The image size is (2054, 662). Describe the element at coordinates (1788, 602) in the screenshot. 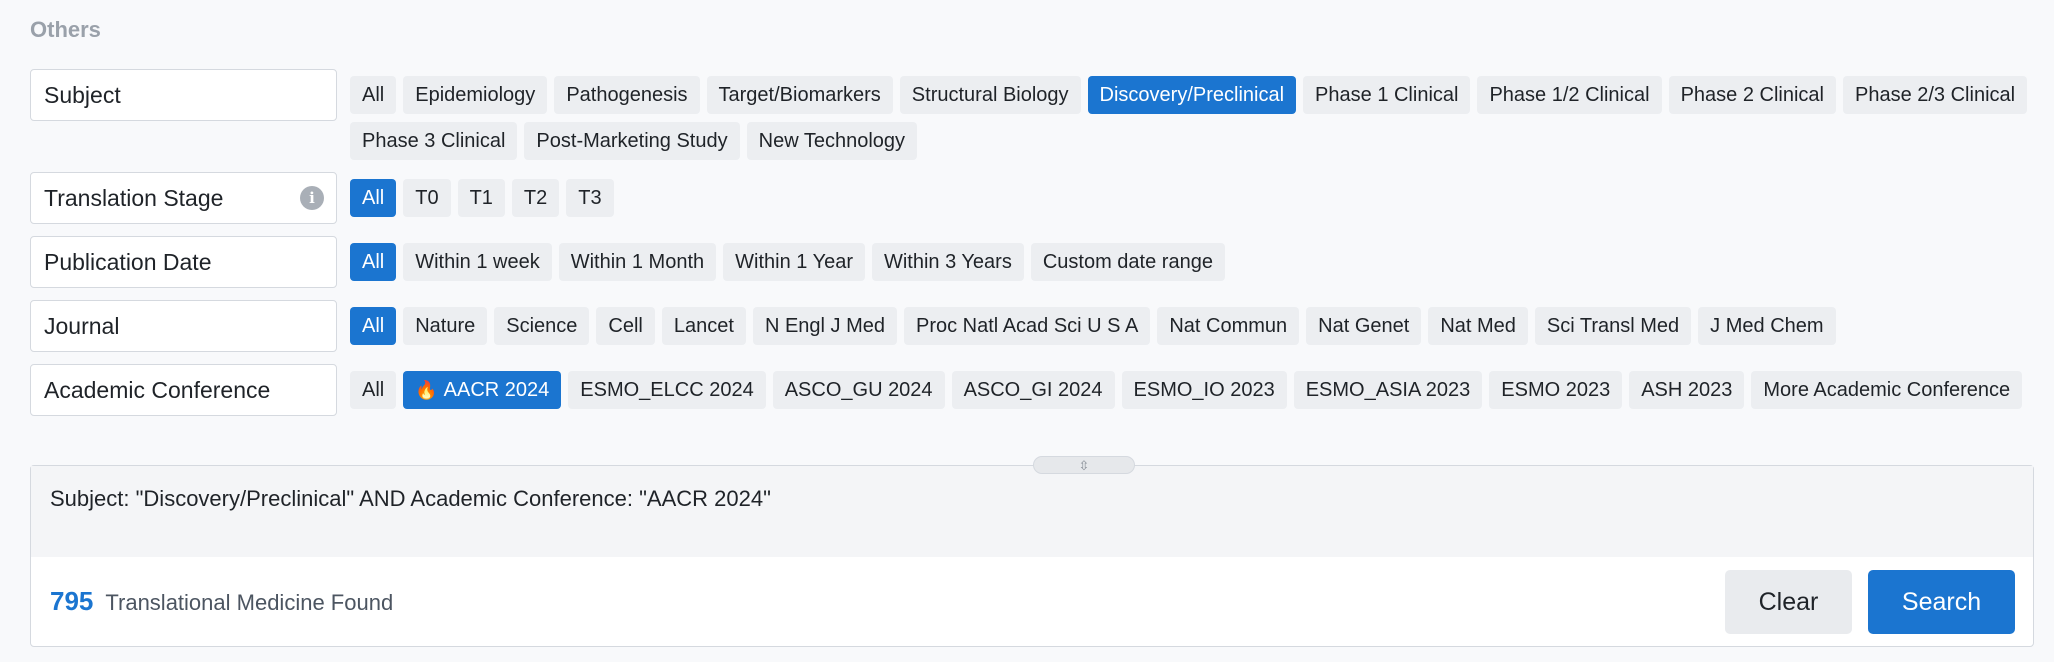

I see `clear-button: Clear` at that location.